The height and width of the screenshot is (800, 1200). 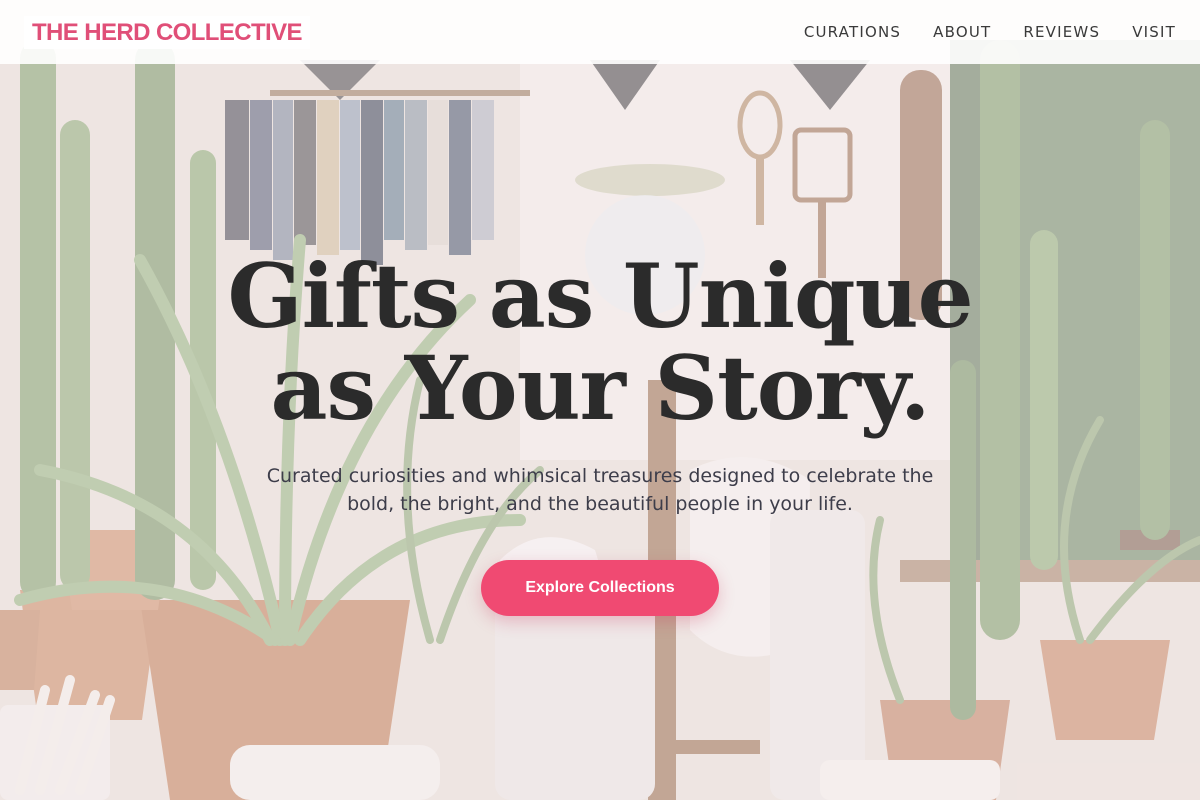 What do you see at coordinates (167, 32) in the screenshot?
I see `brand-logo: THE HERD COLLECTIVE` at bounding box center [167, 32].